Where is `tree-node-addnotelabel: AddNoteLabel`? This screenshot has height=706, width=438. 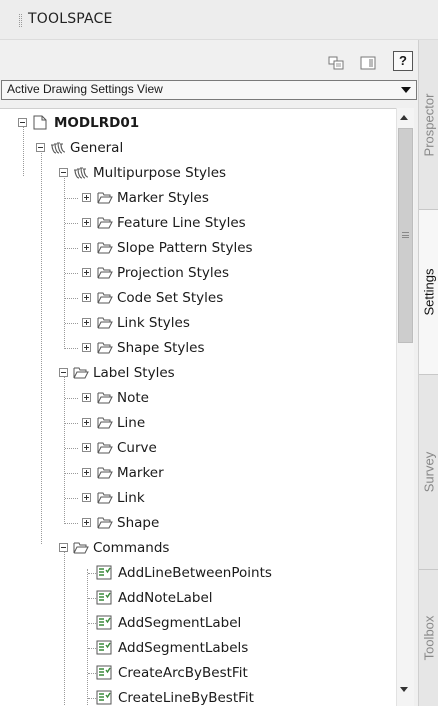 tree-node-addnotelabel: AddNoteLabel is located at coordinates (198, 598).